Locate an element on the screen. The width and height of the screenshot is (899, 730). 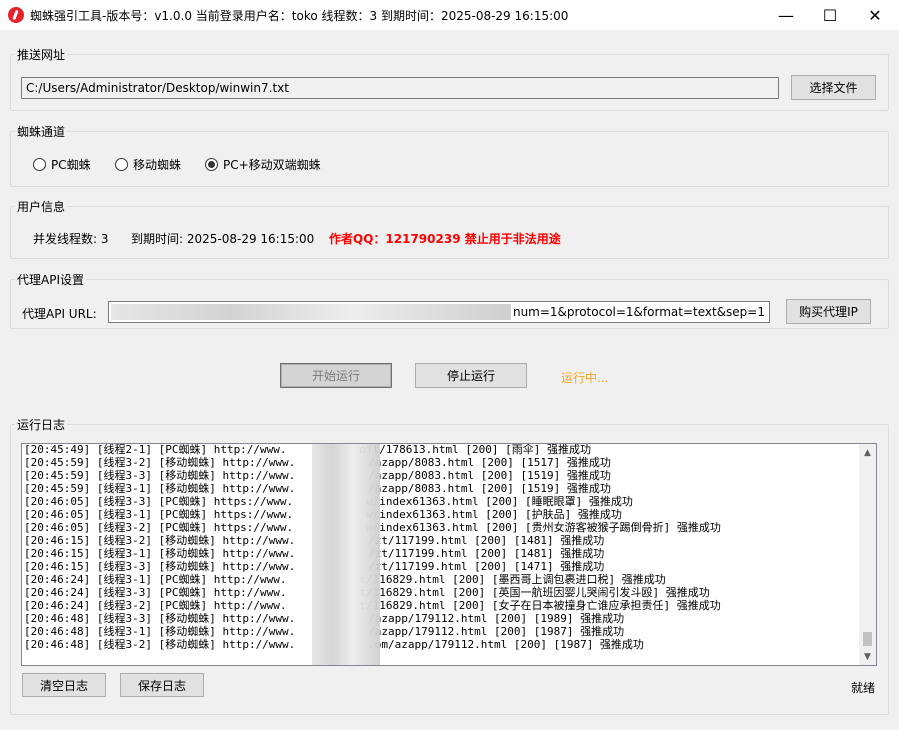
radio-dual-spider: PC+移动双端蜘蛛 is located at coordinates (263, 164).